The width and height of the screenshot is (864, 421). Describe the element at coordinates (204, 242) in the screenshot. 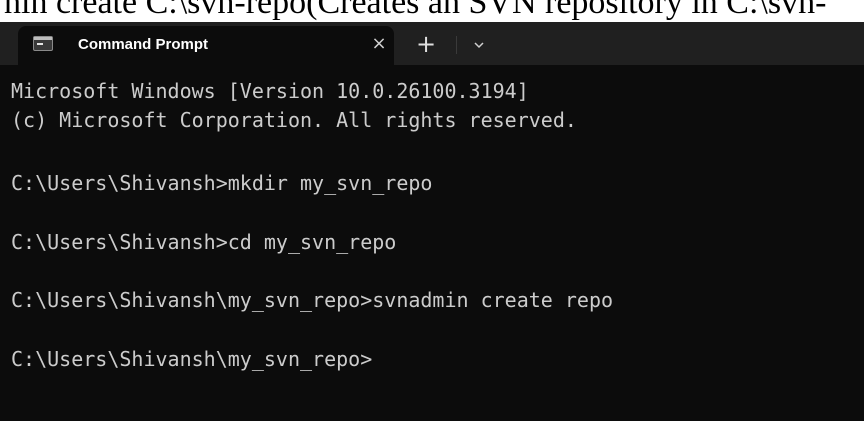

I see `console-line: C:\Users\Shivansh>cd my_svn_repo` at that location.